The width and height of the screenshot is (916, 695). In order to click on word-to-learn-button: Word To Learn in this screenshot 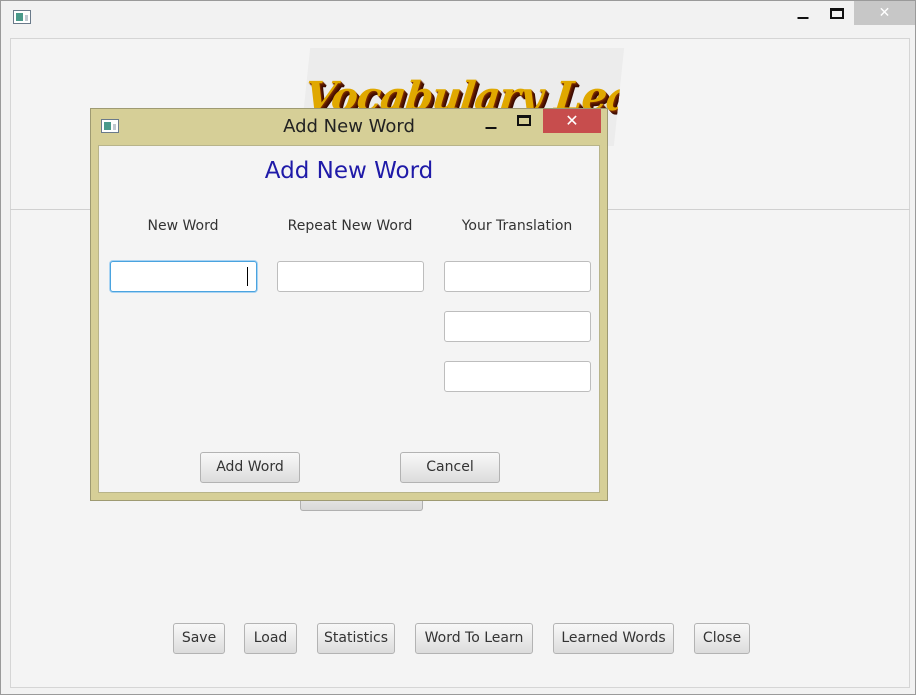, I will do `click(474, 638)`.